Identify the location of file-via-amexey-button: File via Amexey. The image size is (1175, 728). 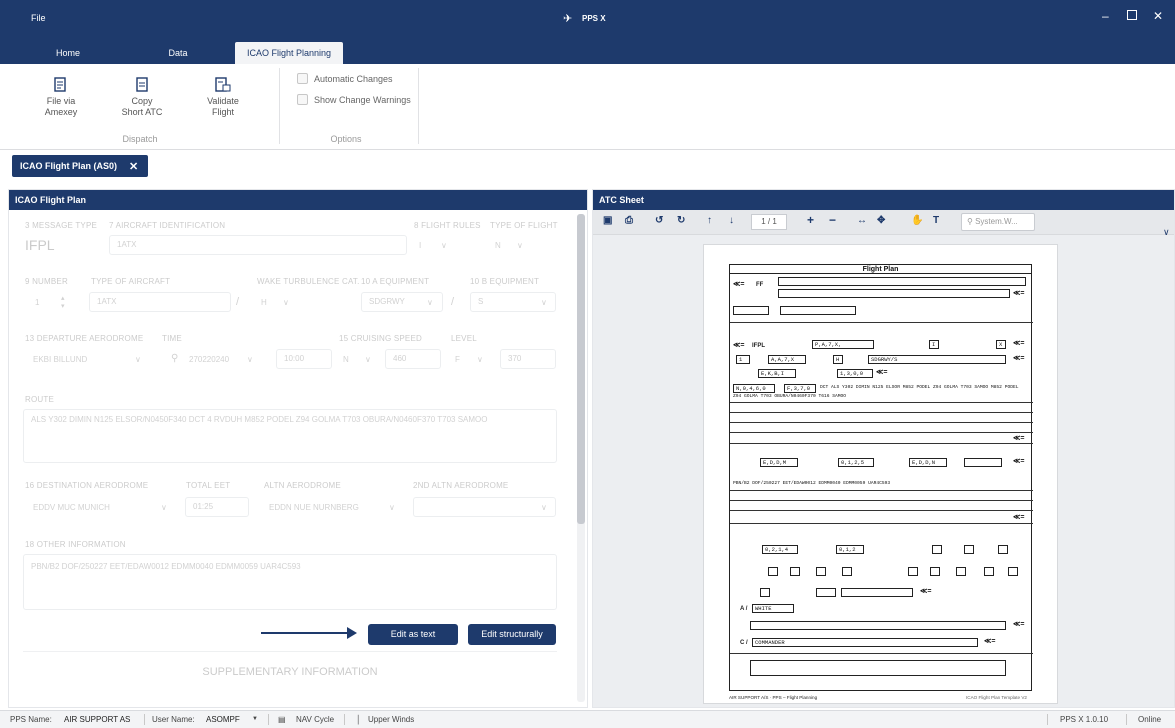
(61, 97).